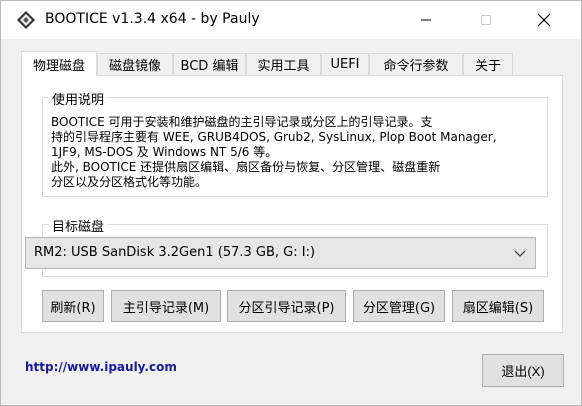 This screenshot has width=582, height=406. I want to click on minimize-button, so click(426, 20).